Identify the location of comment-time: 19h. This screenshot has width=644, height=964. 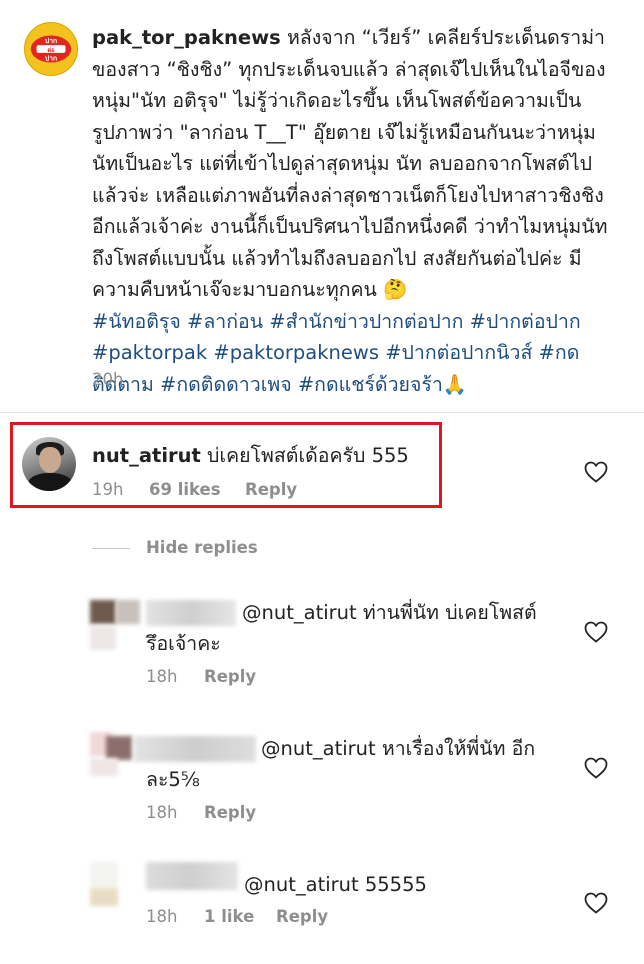
(108, 489).